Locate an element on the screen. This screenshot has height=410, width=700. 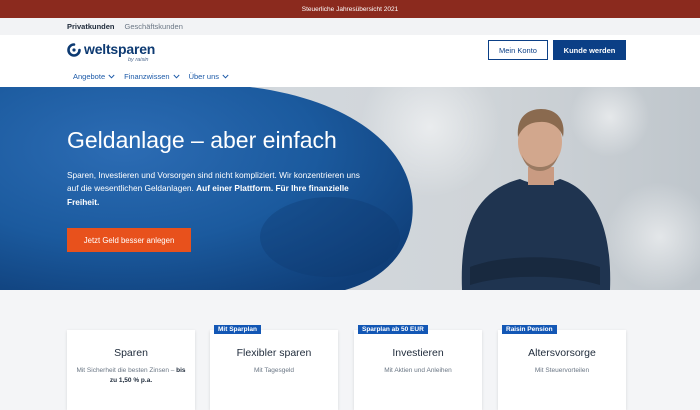
nav-item-label: Über uns is located at coordinates (203, 76).